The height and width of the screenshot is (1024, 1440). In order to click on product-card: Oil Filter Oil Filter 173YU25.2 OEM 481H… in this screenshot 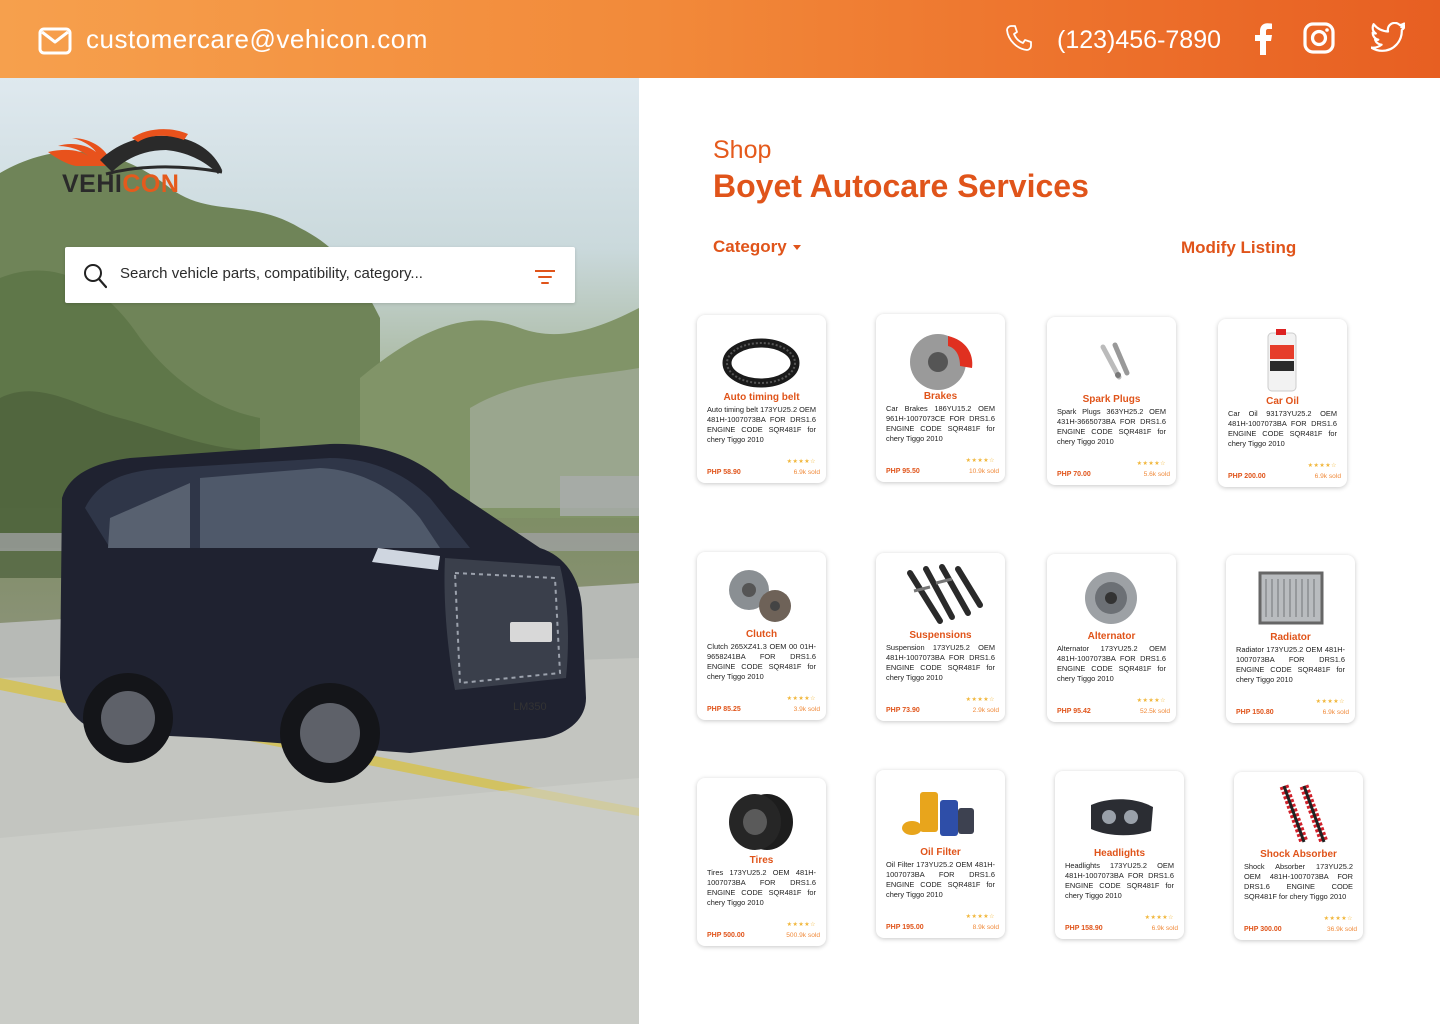, I will do `click(940, 854)`.